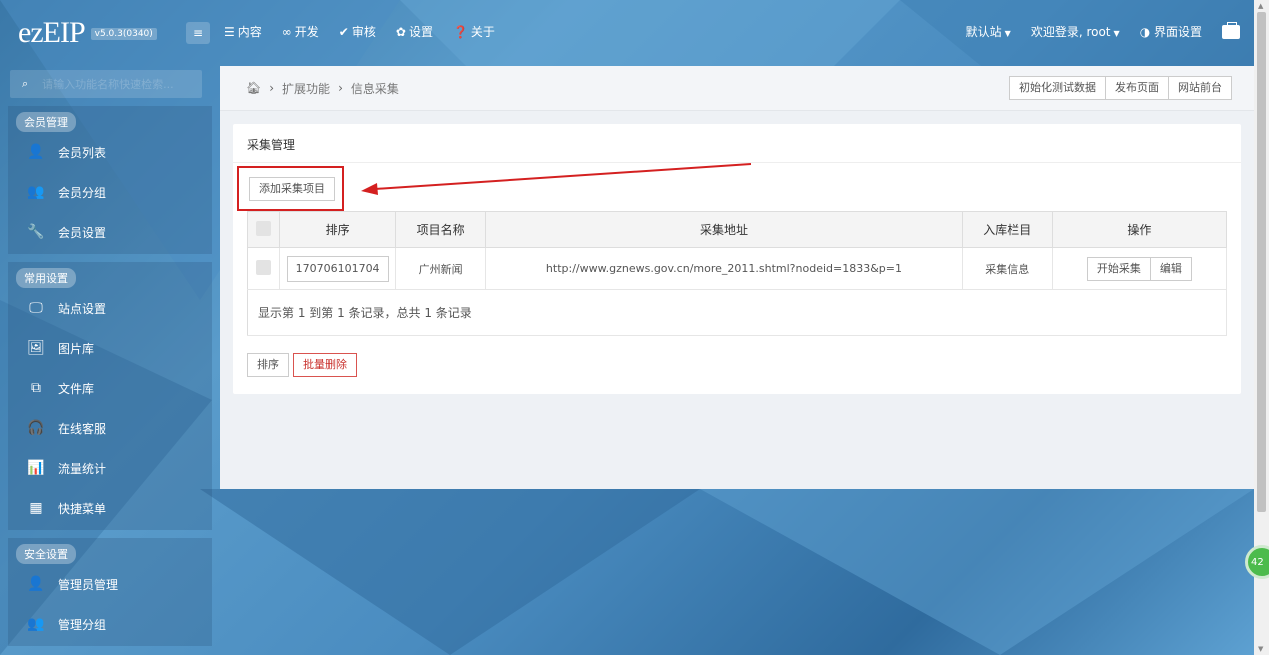 This screenshot has width=1269, height=655. Describe the element at coordinates (110, 152) in the screenshot. I see `sidebar-item-member-list: 👤 会员列表` at that location.